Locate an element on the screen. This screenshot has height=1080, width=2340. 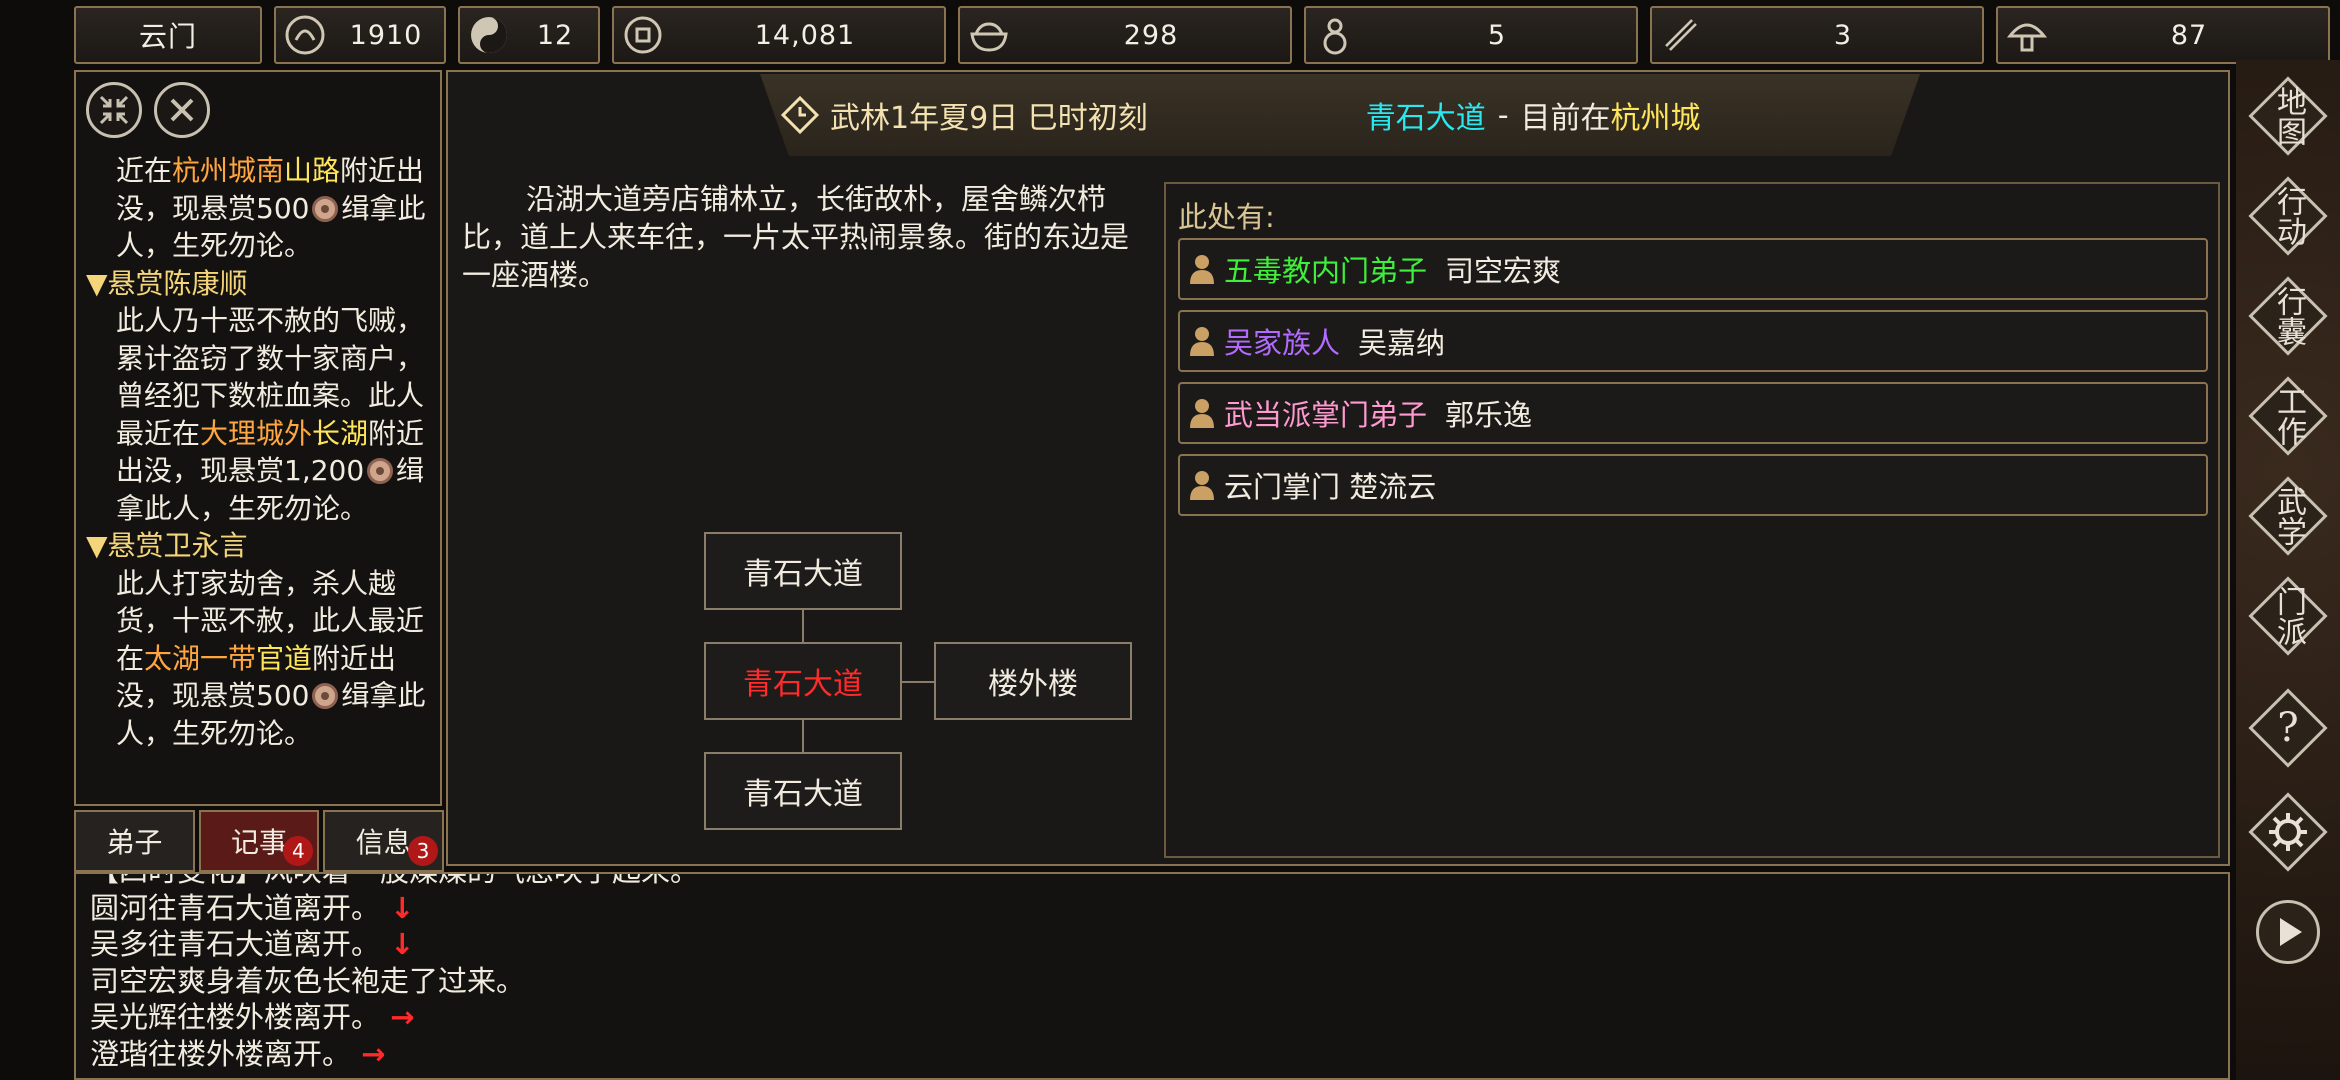
menu-action-label: 行动 is located at coordinates (2288, 216).